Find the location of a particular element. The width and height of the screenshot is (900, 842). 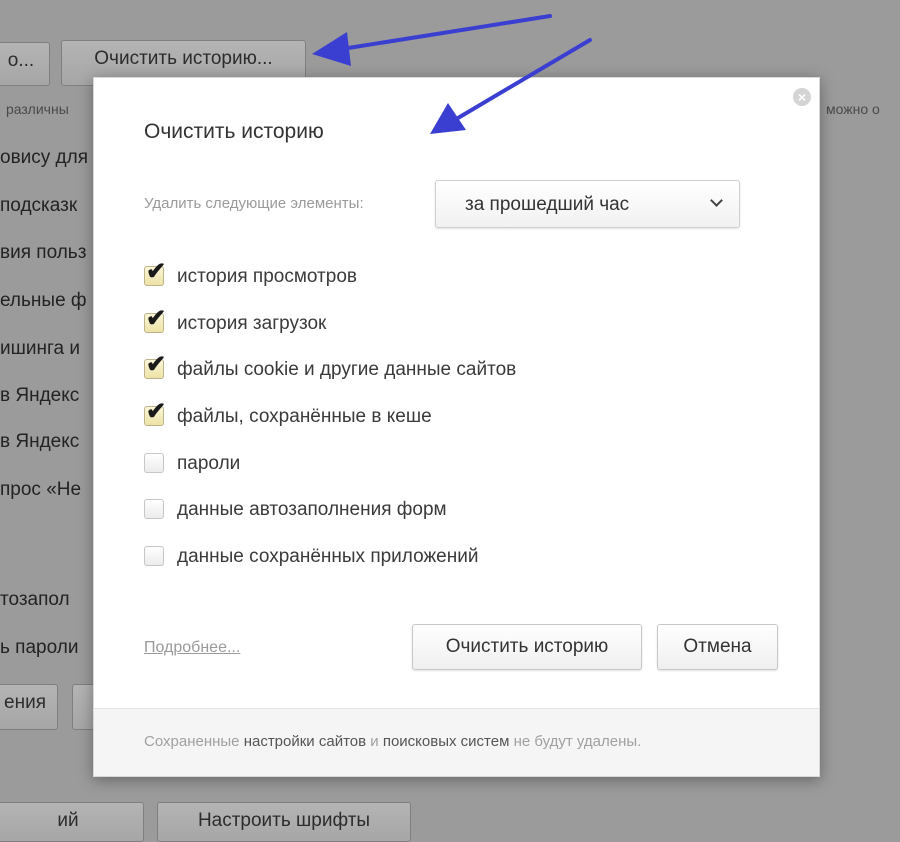

arrow-to-clear-button is located at coordinates (432, 40).